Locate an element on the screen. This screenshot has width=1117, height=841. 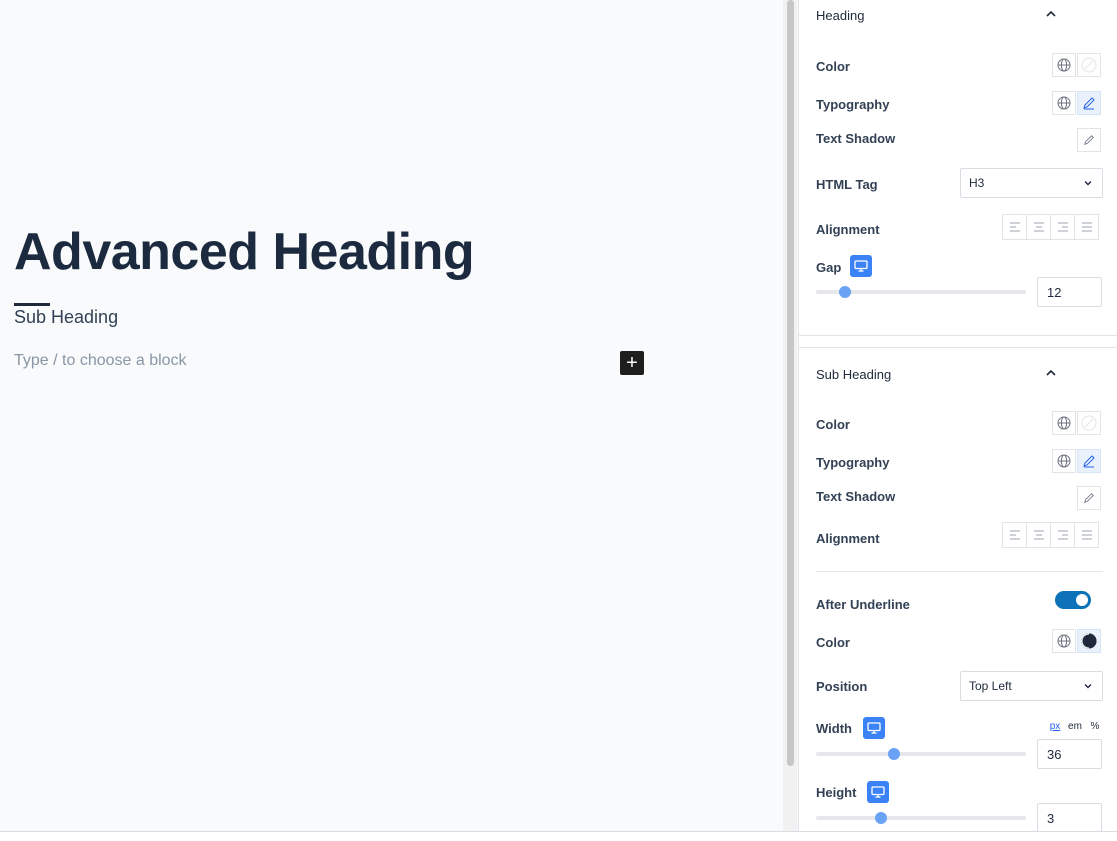
sub-heading-text-shadow-label: Text Shadow is located at coordinates (856, 496).